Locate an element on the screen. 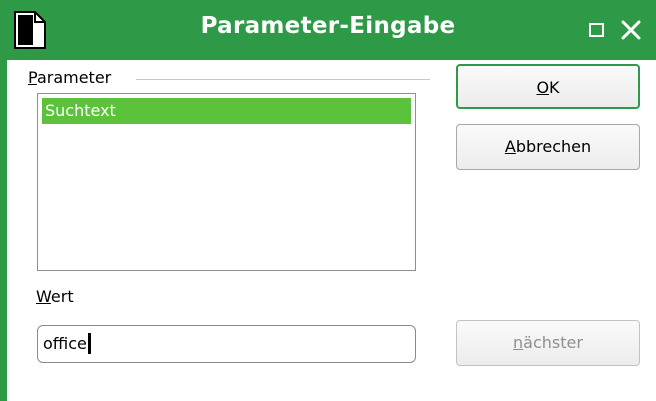 The width and height of the screenshot is (656, 401). value-label: Wert is located at coordinates (55, 296).